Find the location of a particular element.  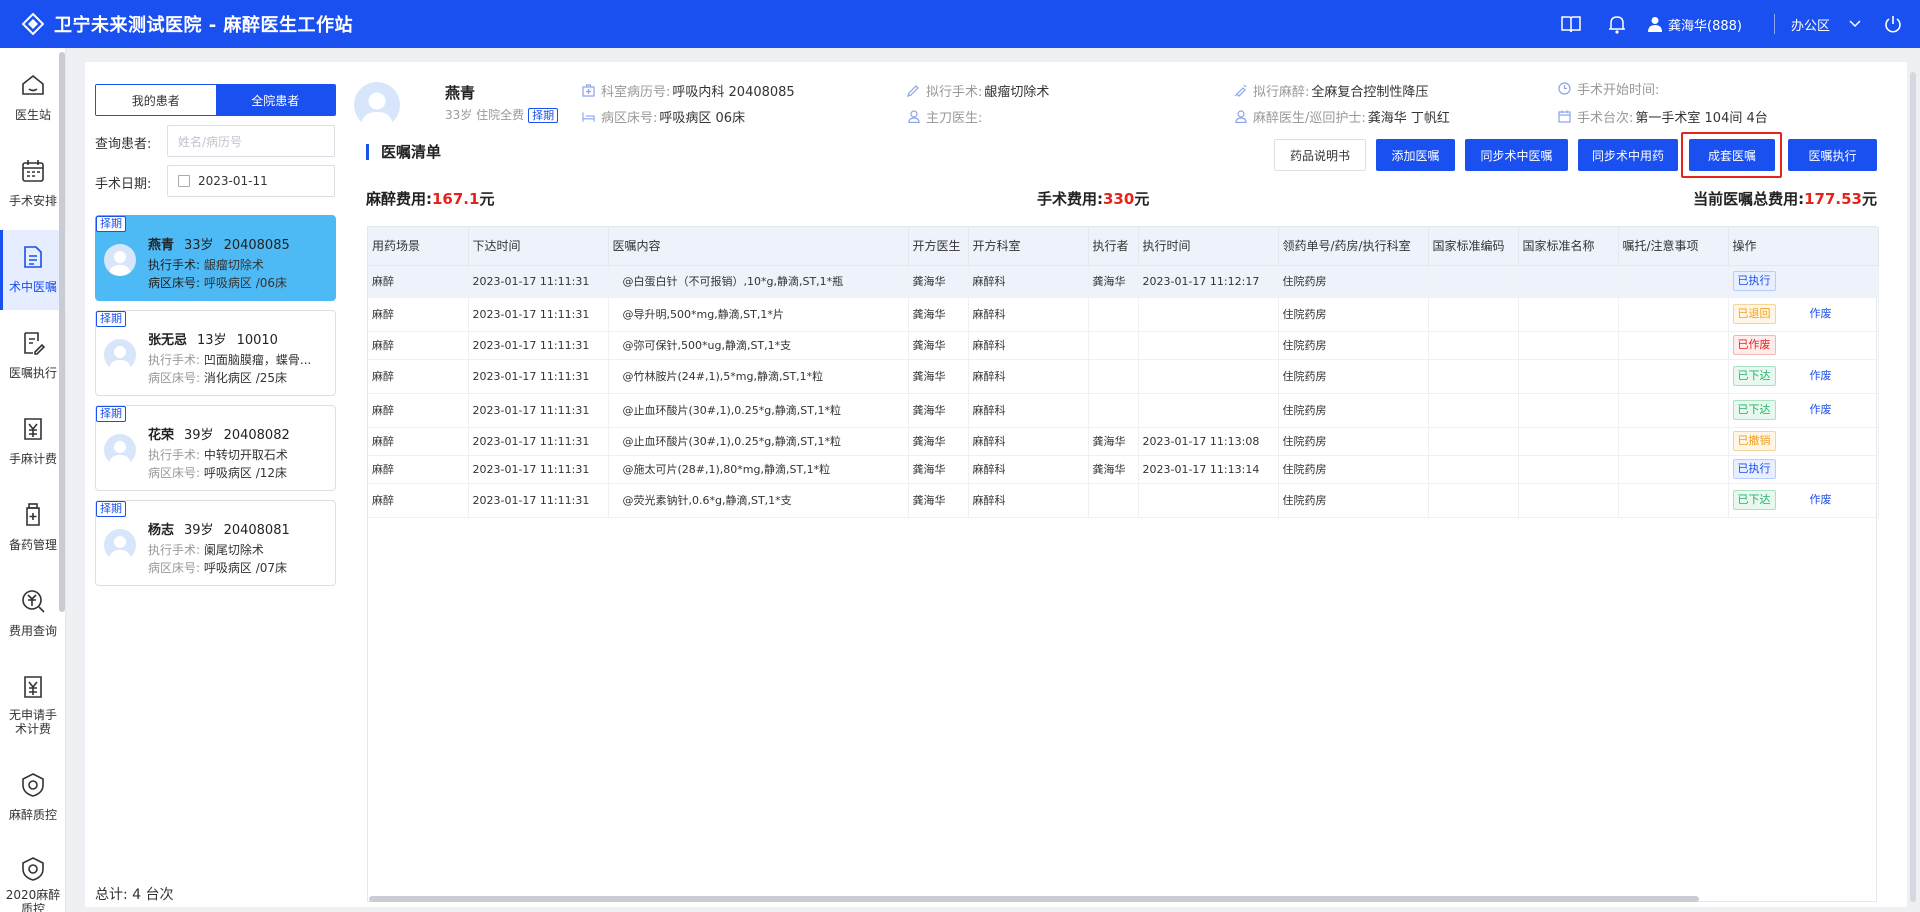

app-title: 卫宁未来测试医院 - 麻醉医生工作站 is located at coordinates (204, 25).